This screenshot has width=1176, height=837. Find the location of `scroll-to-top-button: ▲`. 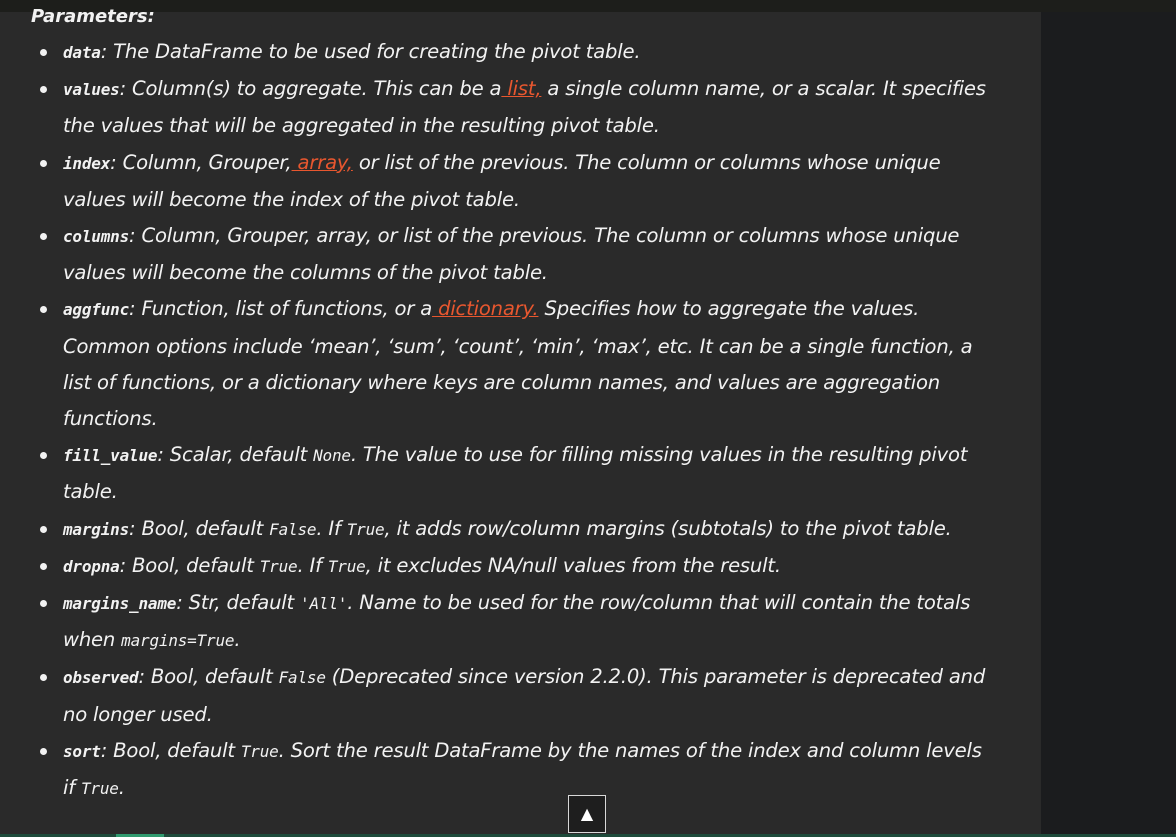

scroll-to-top-button: ▲ is located at coordinates (587, 814).